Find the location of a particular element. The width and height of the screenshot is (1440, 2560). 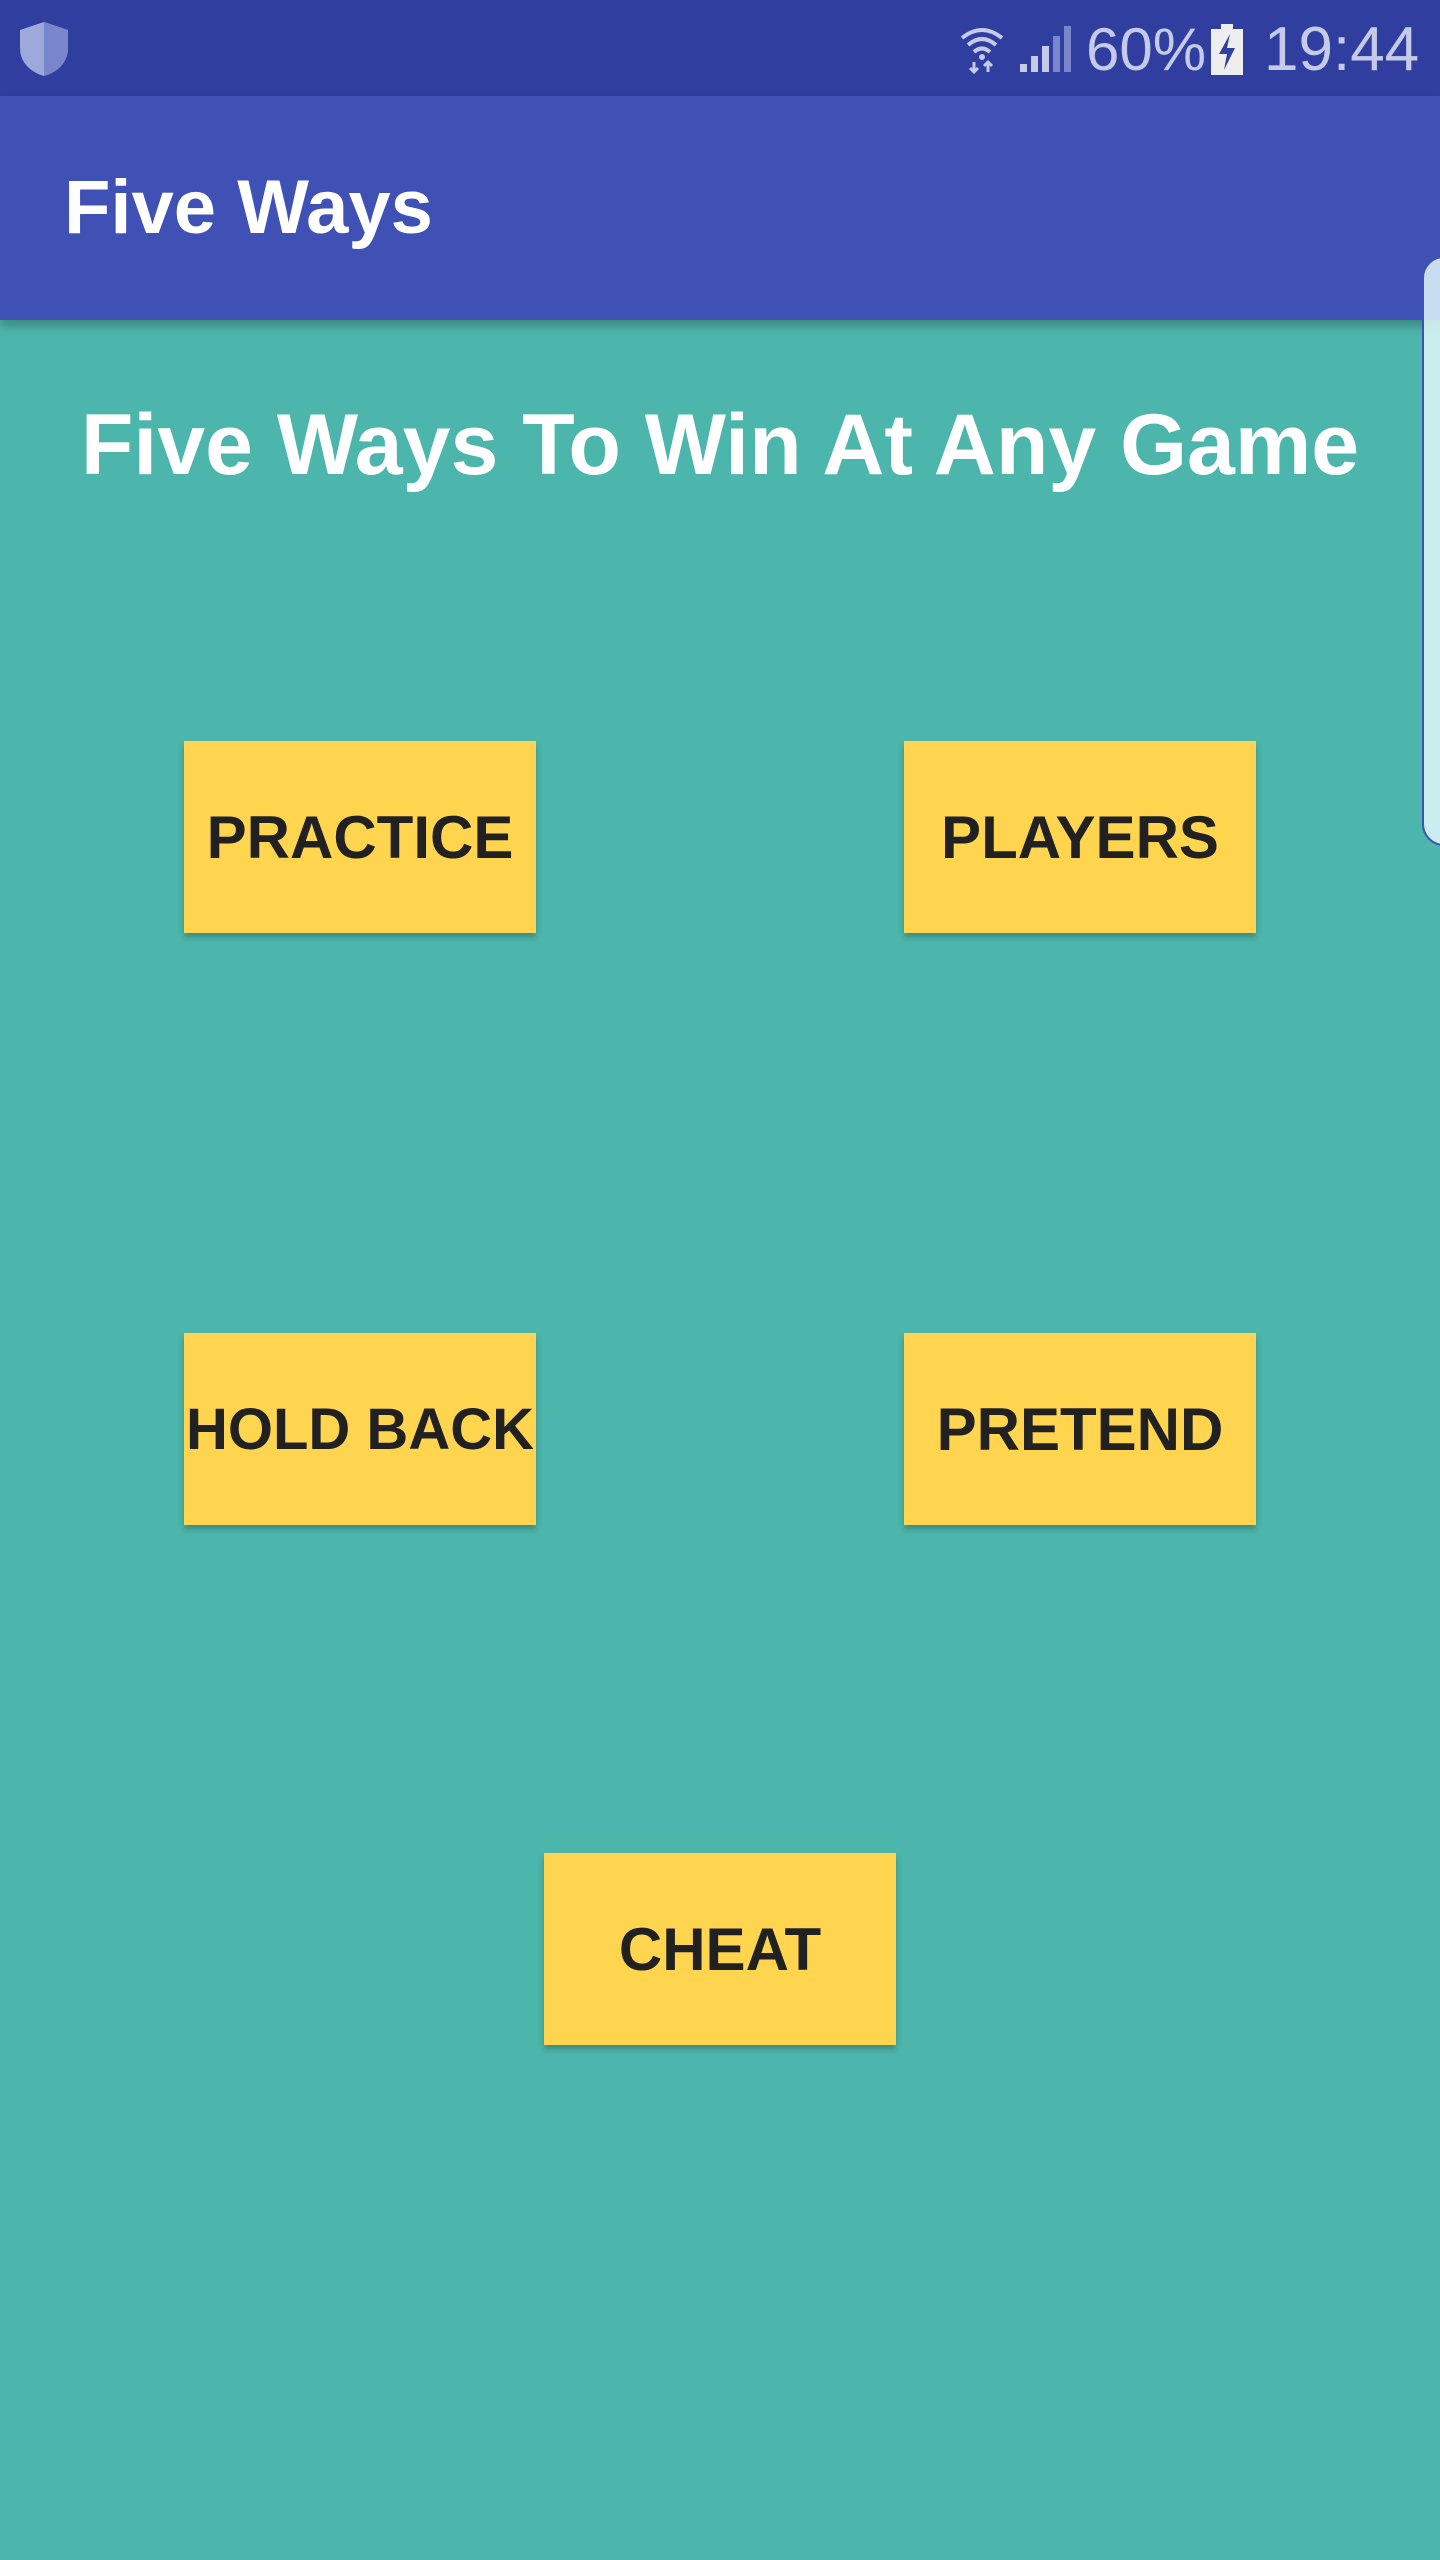

cheat-button: CHEAT is located at coordinates (720, 1949).